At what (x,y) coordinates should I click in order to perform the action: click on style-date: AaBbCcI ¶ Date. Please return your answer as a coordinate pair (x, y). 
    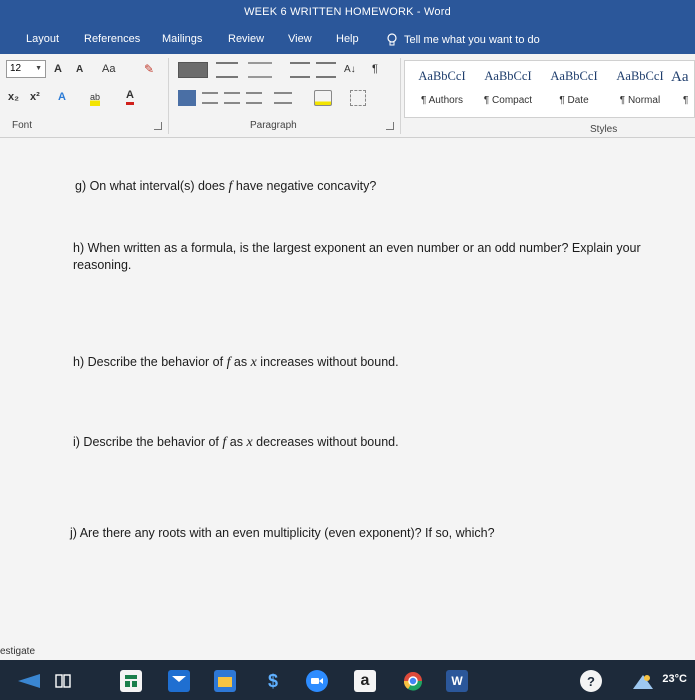
    Looking at the image, I should click on (574, 90).